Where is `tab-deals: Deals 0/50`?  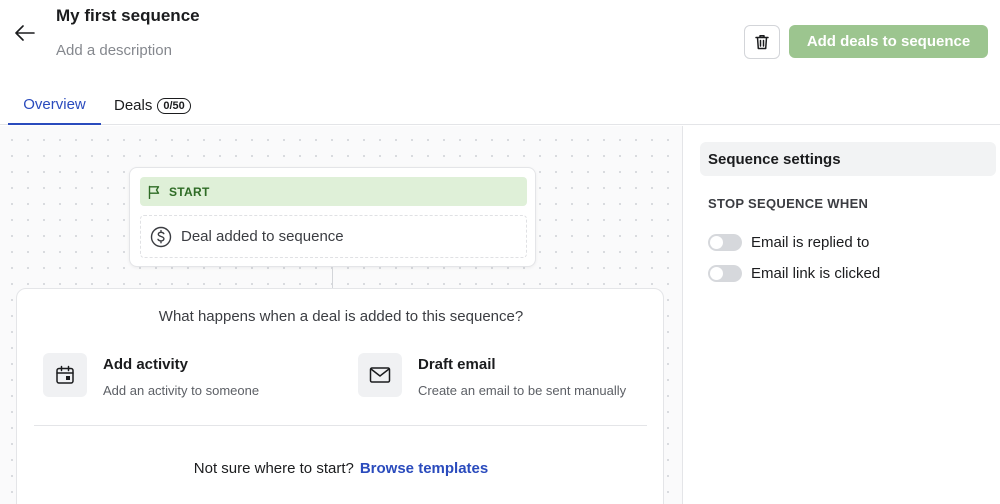
tab-deals: Deals 0/50 is located at coordinates (152, 105).